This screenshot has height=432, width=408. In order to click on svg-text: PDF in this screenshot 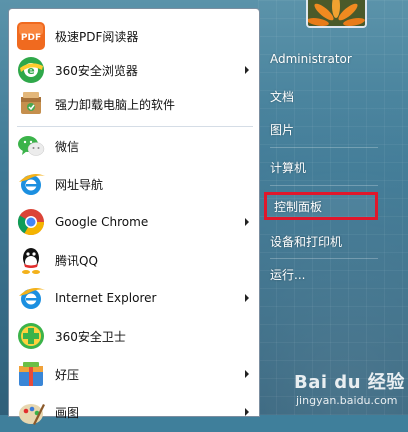, I will do `click(31, 38)`.